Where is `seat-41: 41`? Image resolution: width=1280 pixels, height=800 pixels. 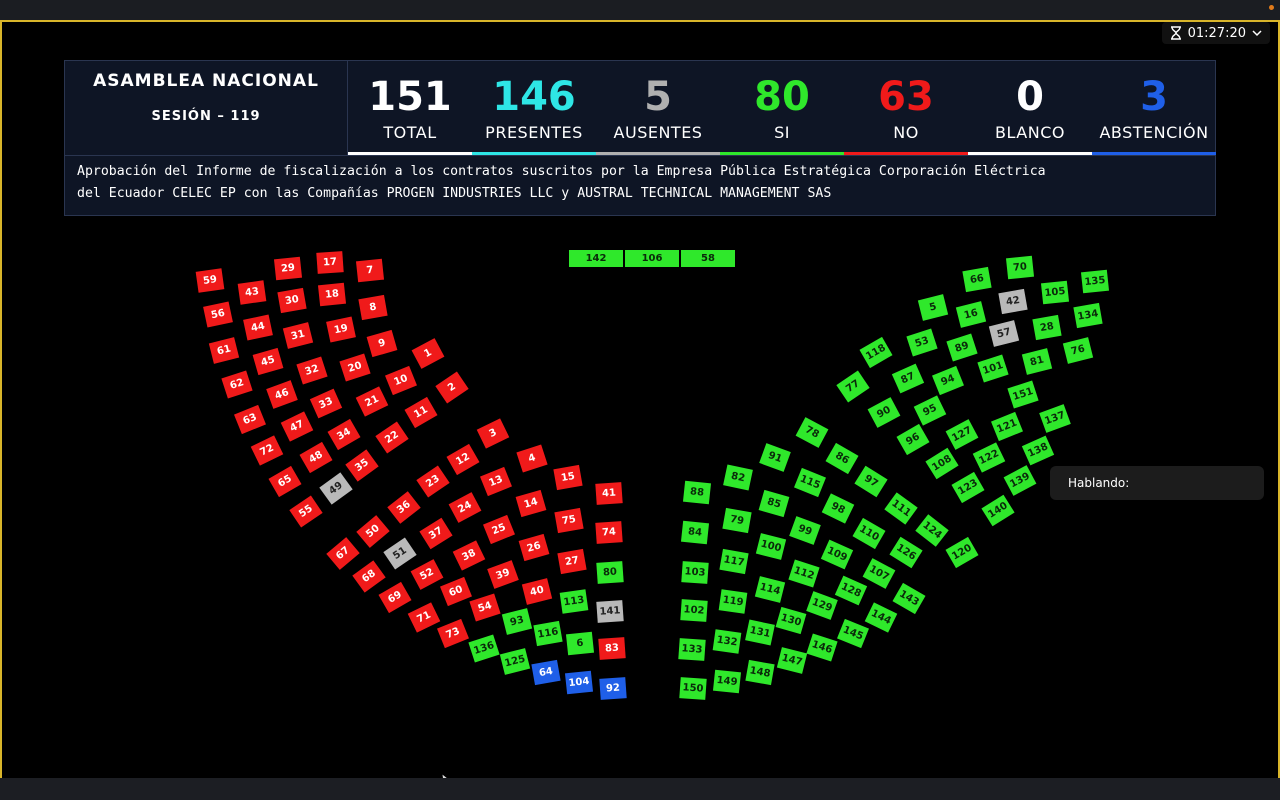 seat-41: 41 is located at coordinates (609, 493).